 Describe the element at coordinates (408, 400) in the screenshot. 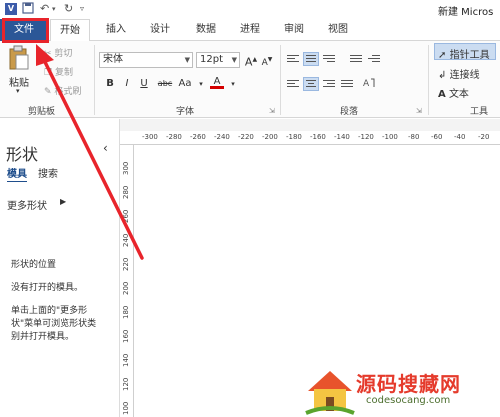

I see `watermark-url: codesocang.com` at that location.